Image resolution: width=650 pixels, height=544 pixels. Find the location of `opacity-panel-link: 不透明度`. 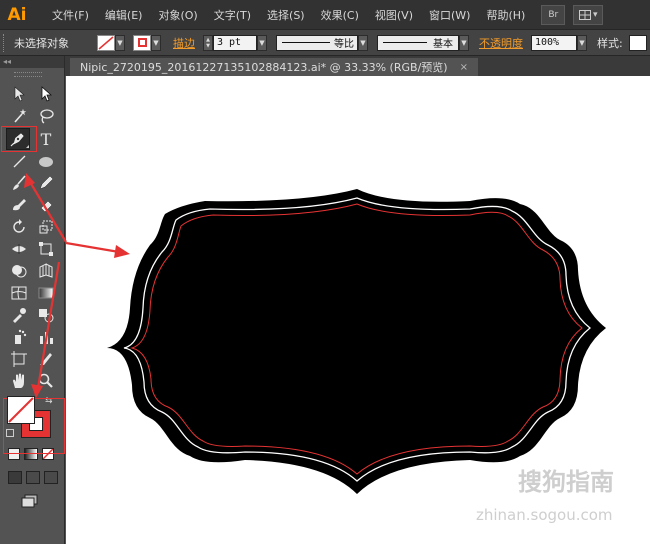

opacity-panel-link: 不透明度 is located at coordinates (501, 43).